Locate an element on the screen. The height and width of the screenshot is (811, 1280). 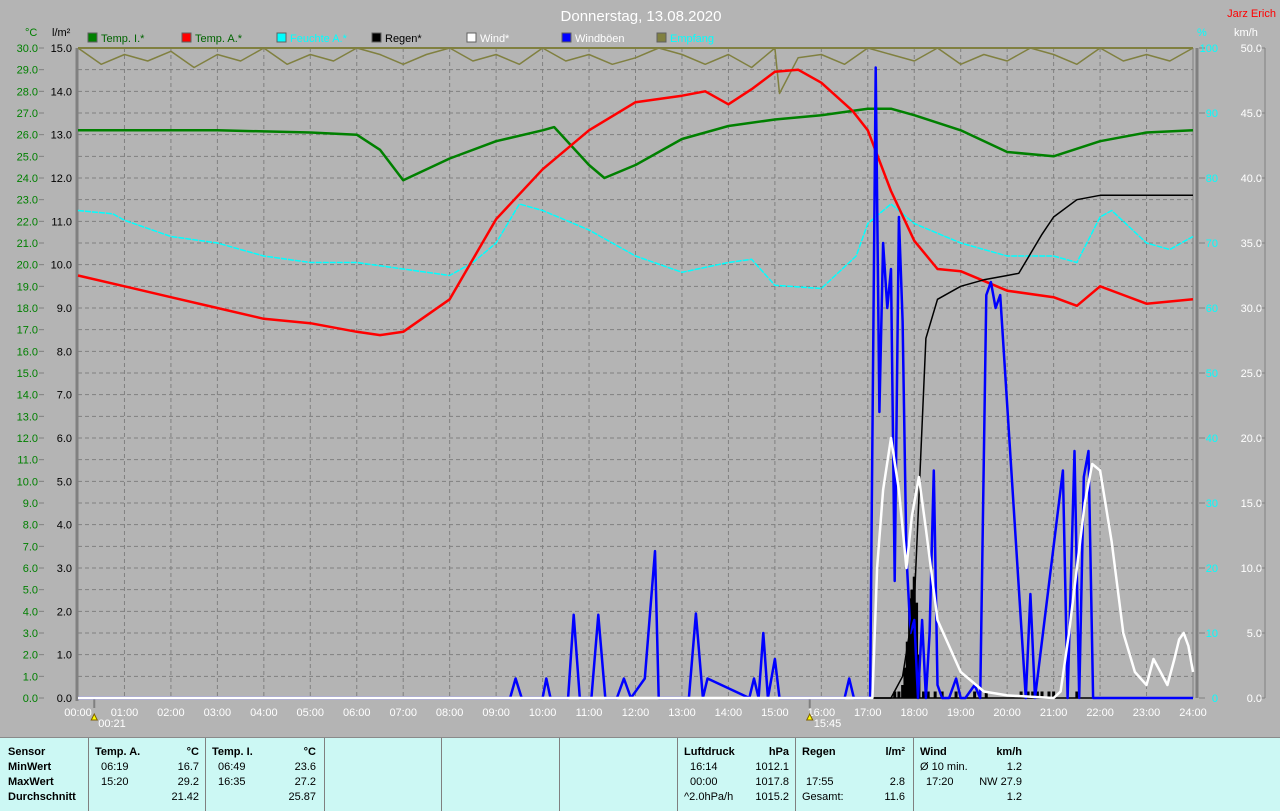
rain-tick-label: 4.0 is located at coordinates (64, 526).